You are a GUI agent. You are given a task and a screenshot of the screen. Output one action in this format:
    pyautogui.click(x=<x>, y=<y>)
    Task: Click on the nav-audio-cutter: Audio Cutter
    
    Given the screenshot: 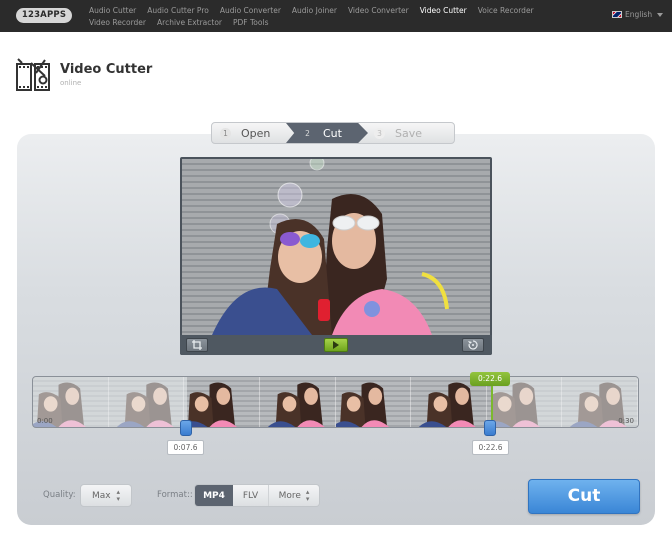 What is the action you would take?
    pyautogui.click(x=112, y=11)
    